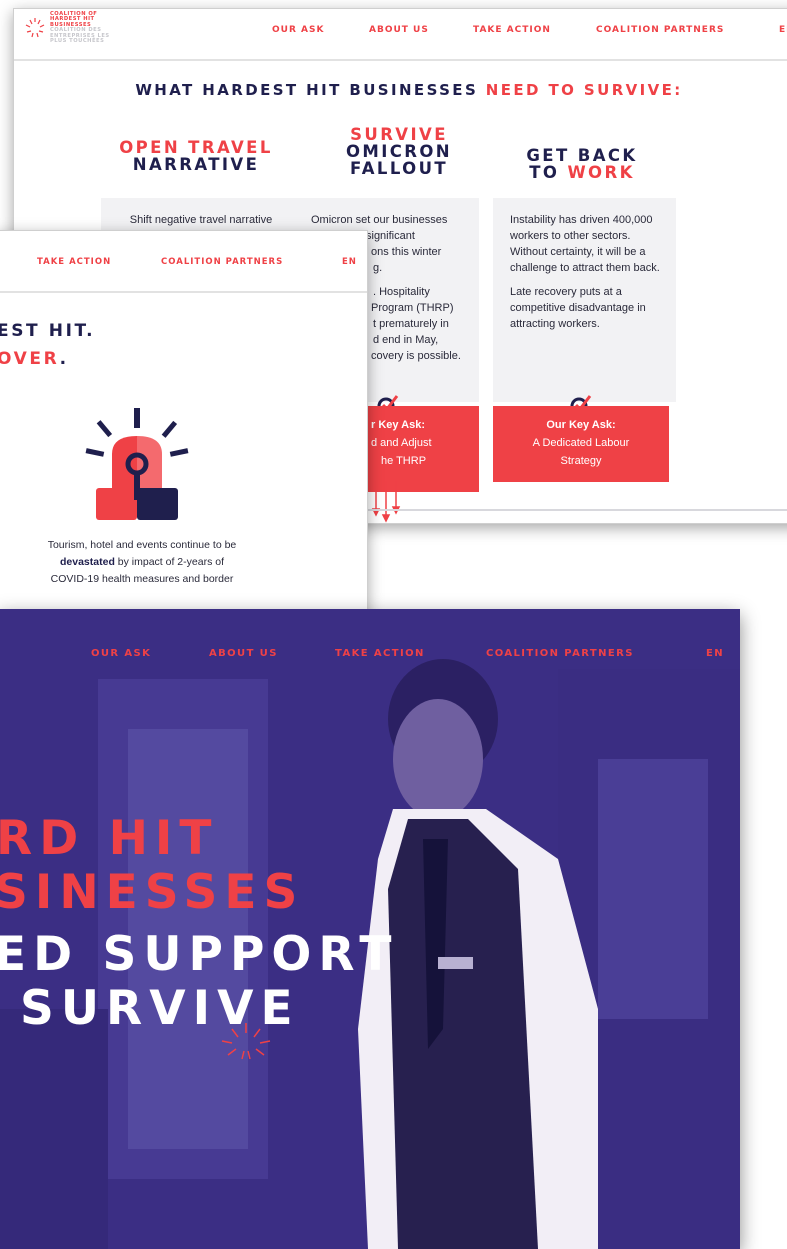 This screenshot has height=1249, width=787. What do you see at coordinates (550, 510) in the screenshot?
I see `divider` at bounding box center [550, 510].